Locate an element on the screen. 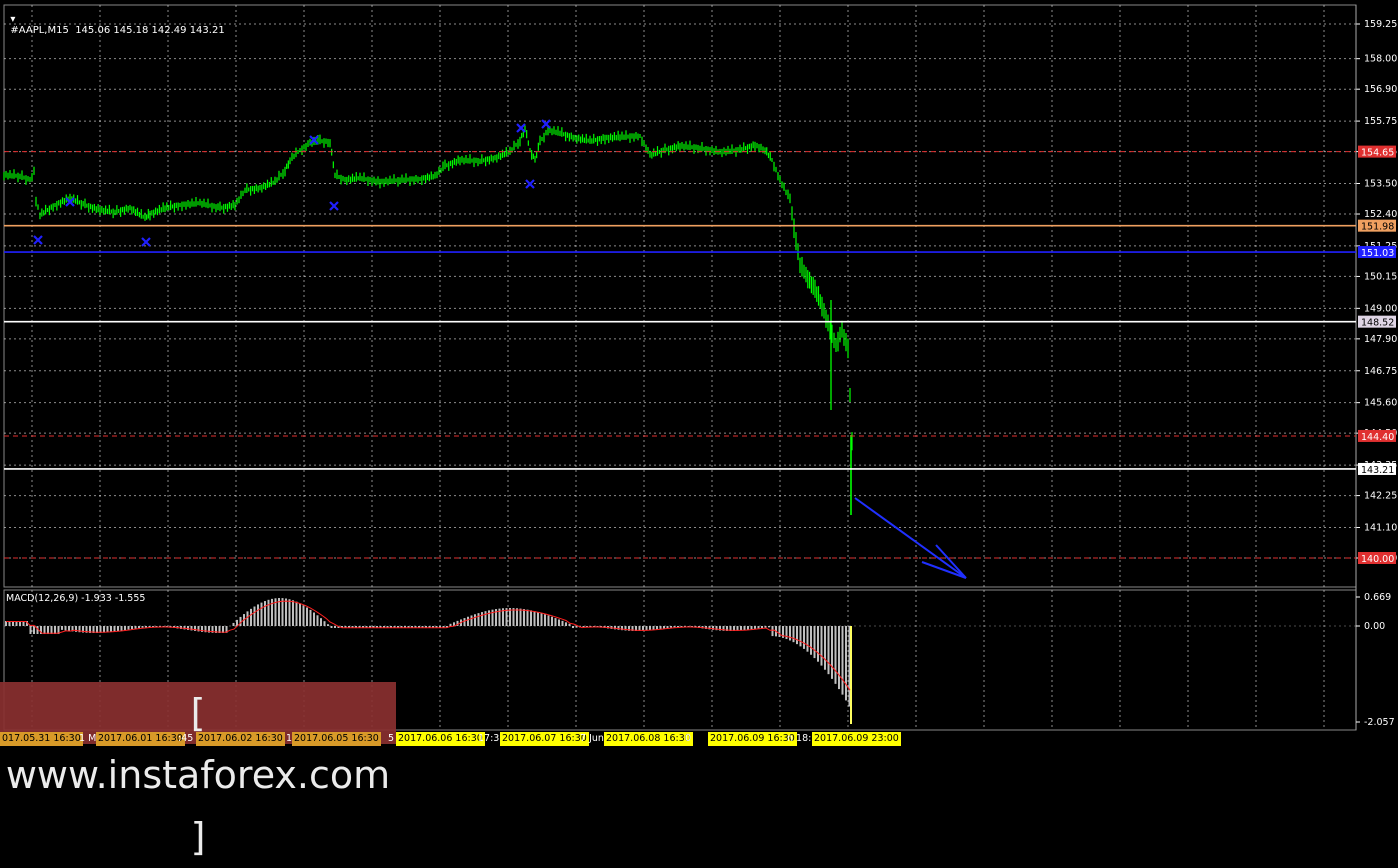 The image size is (1398, 868). time-axis-label: 2017.06.08 16:30 is located at coordinates (648, 739).